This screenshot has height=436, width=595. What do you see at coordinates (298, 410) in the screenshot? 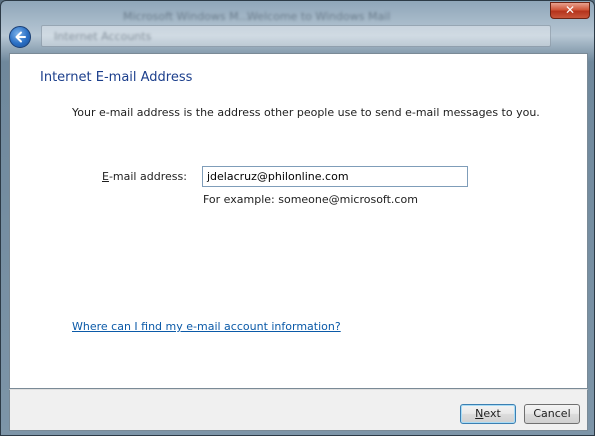
I see `button-bar: Next Cancel` at bounding box center [298, 410].